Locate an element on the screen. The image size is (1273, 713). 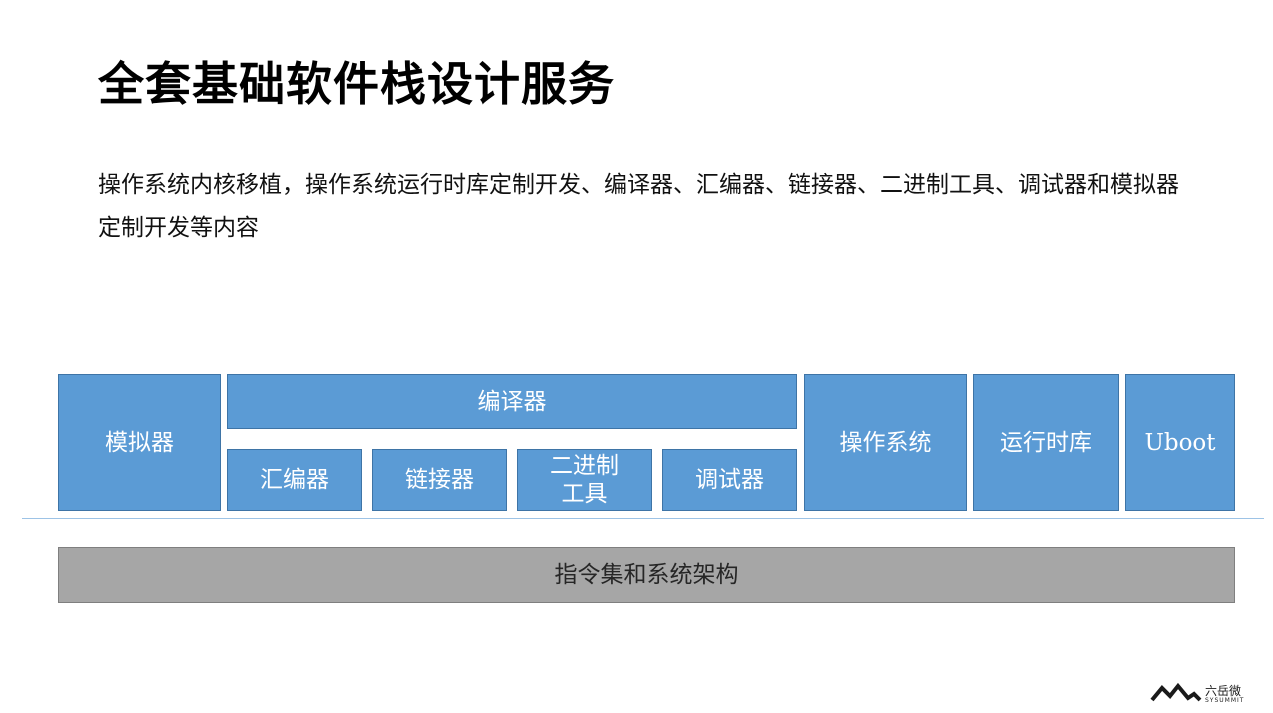
runtime-library-box: 运行时库 is located at coordinates (1046, 442).